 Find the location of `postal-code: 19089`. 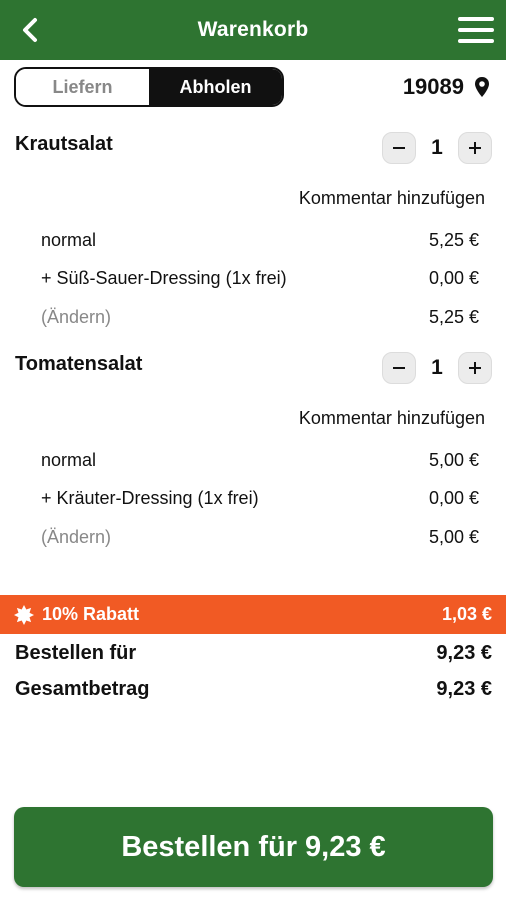

postal-code: 19089 is located at coordinates (433, 86).